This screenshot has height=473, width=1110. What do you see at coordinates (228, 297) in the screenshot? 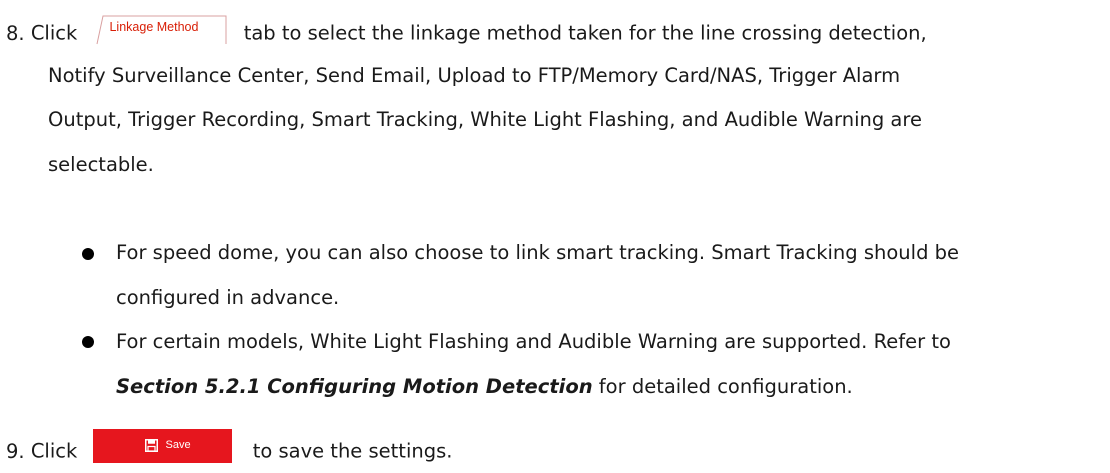
I see `bullet-1-line-2: configured in advance.` at bounding box center [228, 297].